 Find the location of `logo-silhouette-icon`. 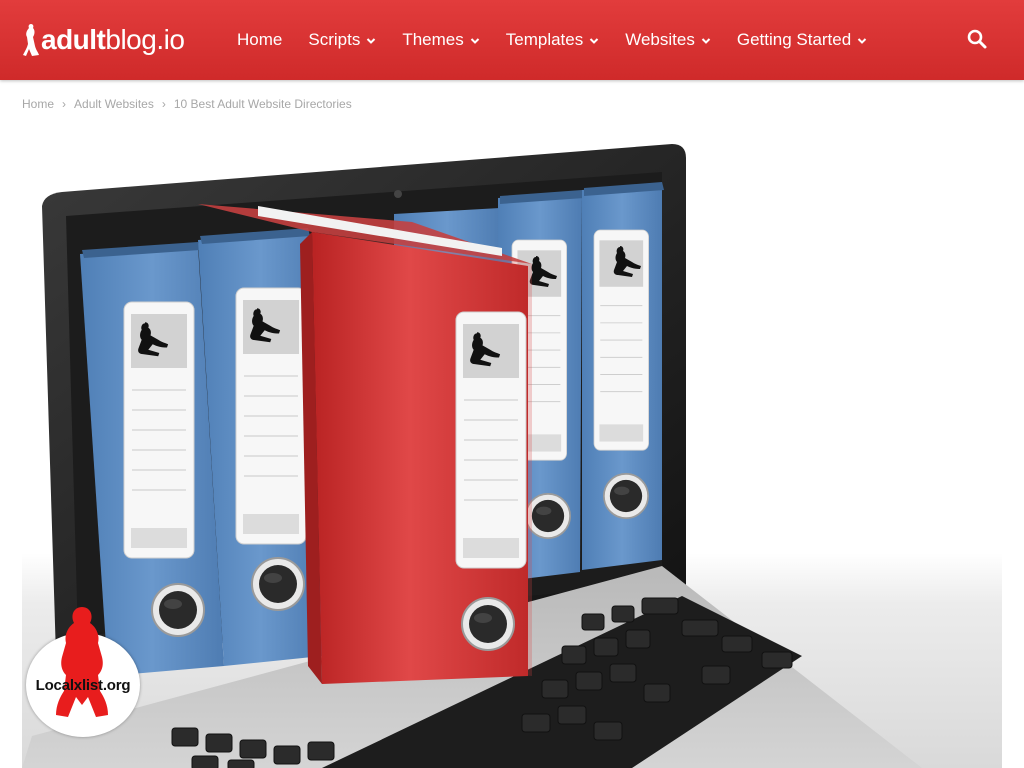

logo-silhouette-icon is located at coordinates (31, 40).